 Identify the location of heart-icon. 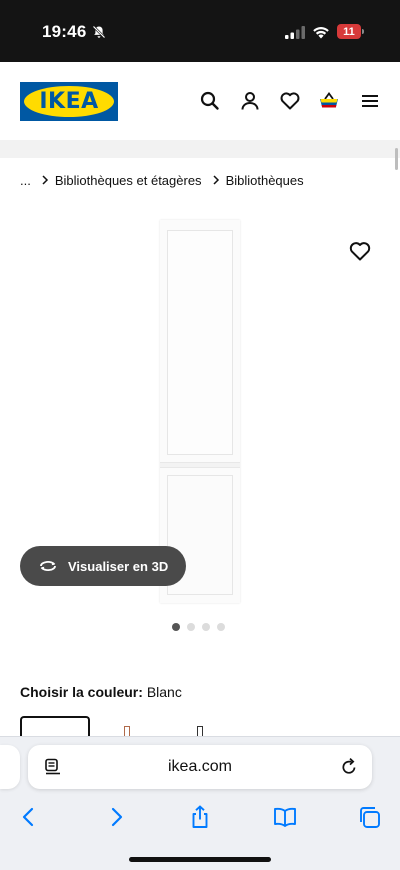
(290, 101).